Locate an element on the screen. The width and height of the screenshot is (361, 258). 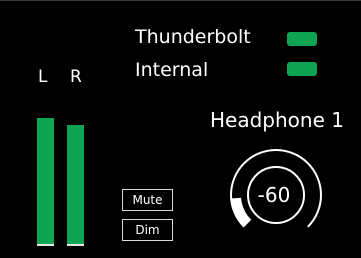
source-internal-led is located at coordinates (302, 69).